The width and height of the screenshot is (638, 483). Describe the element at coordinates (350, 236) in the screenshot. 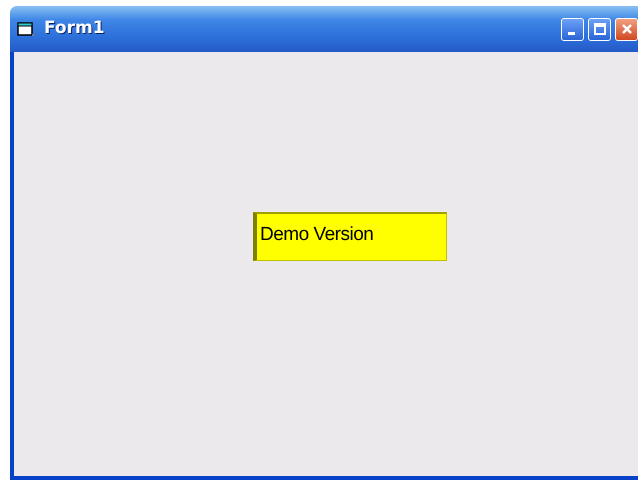

I see `demo-label: Demo Version` at that location.